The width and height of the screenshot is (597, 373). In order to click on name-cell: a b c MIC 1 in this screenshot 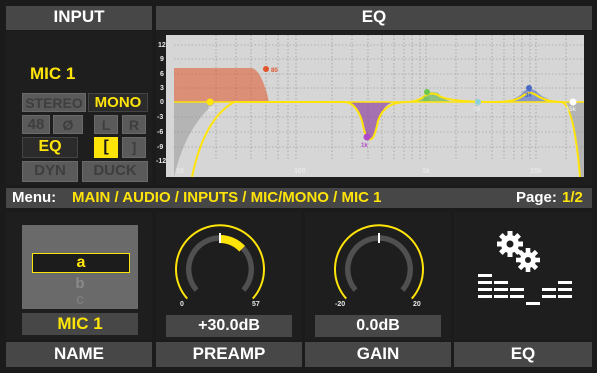, I will do `click(79, 276)`.